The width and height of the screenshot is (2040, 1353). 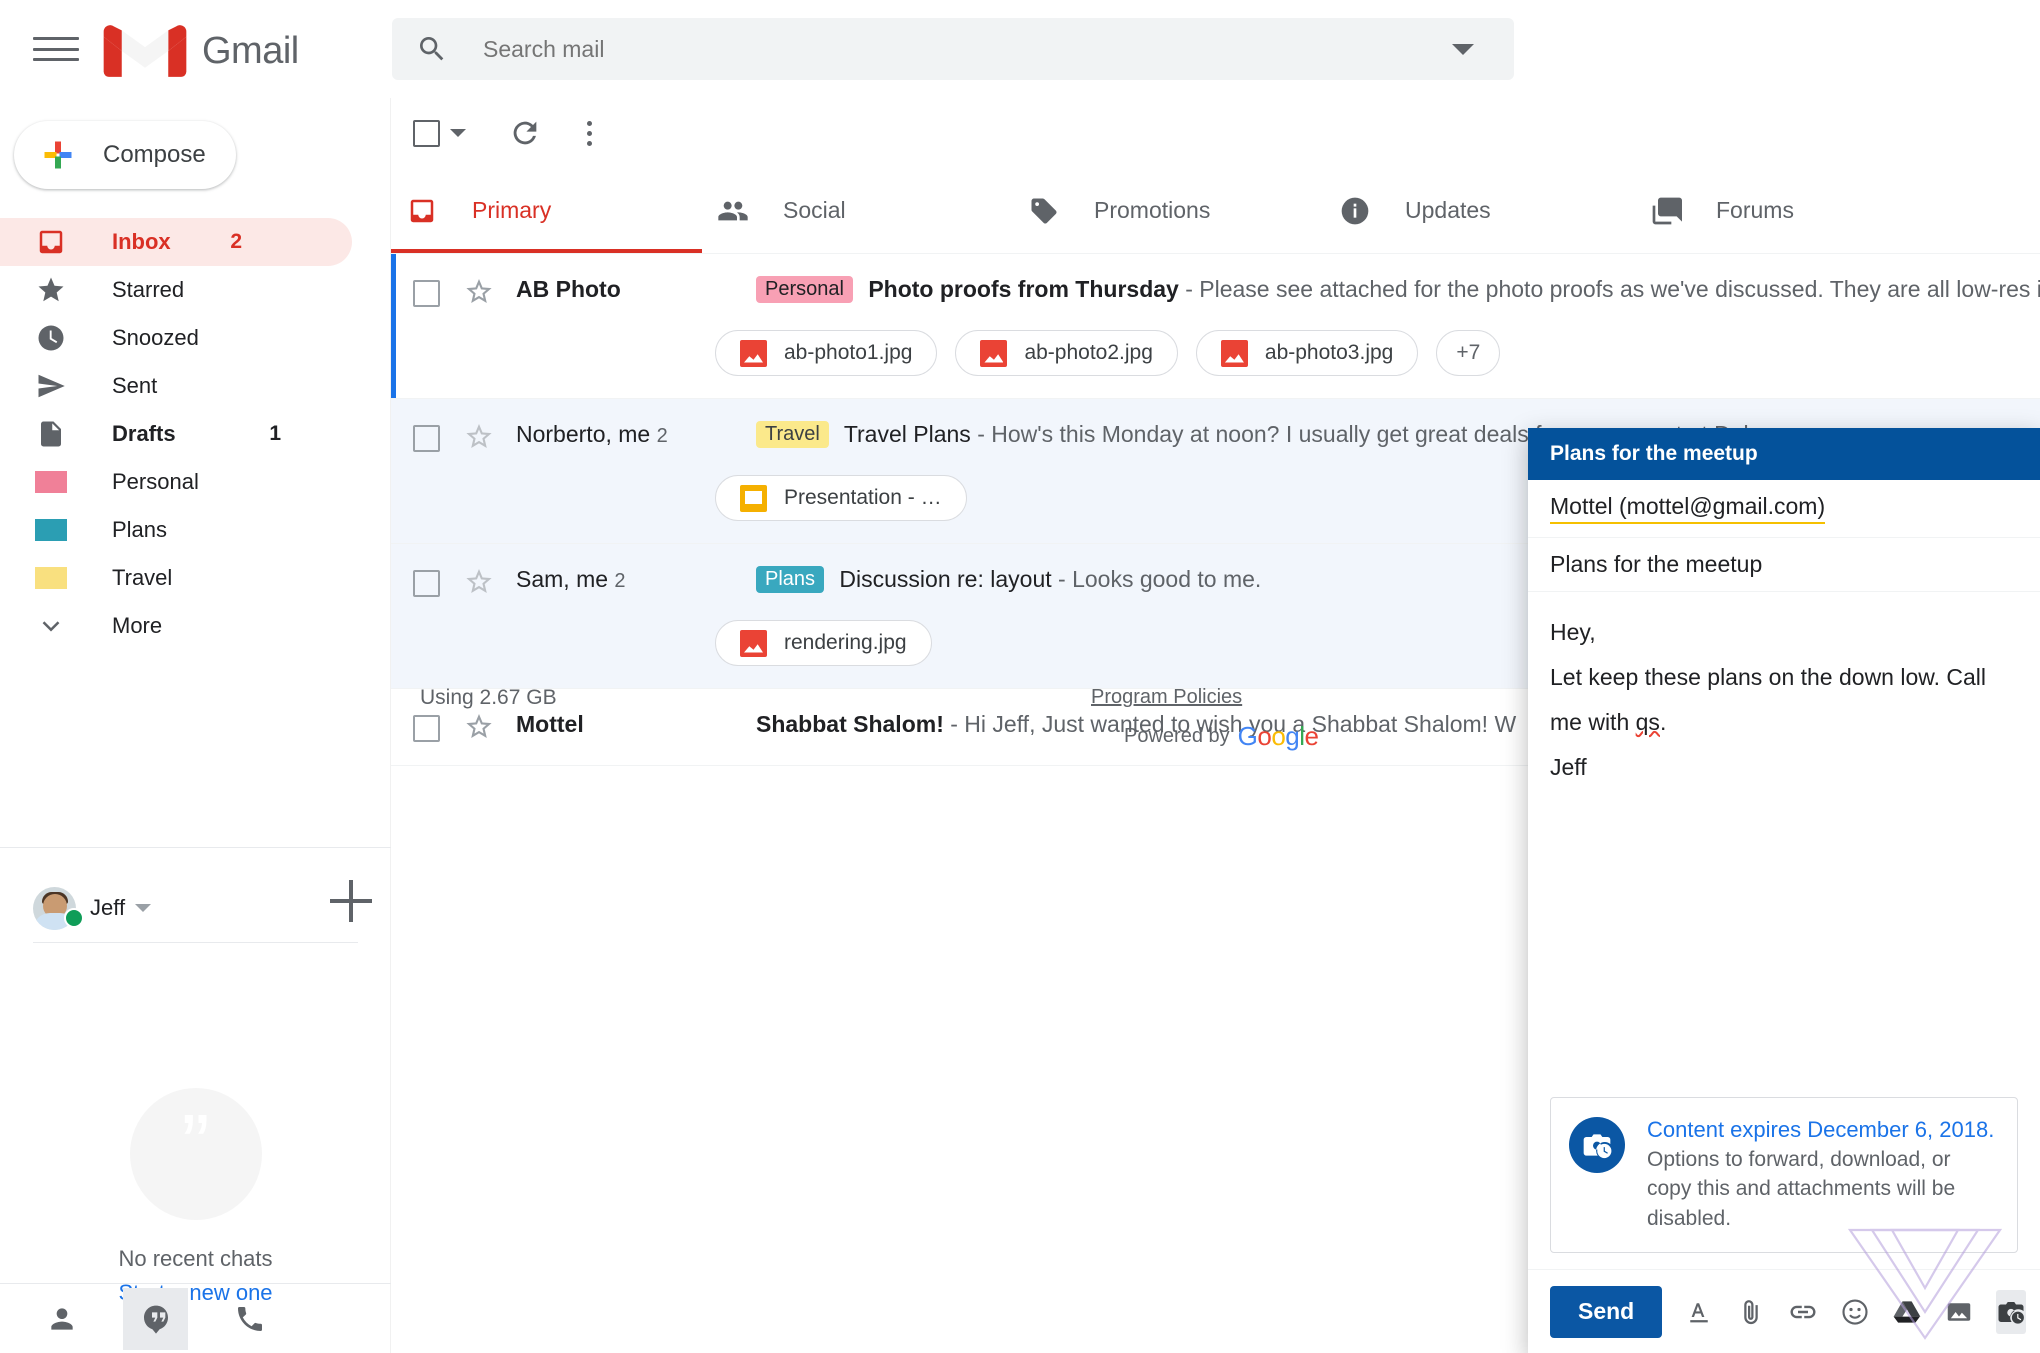 I want to click on sidebar-item-inbox: Inbox 2, so click(x=176, y=242).